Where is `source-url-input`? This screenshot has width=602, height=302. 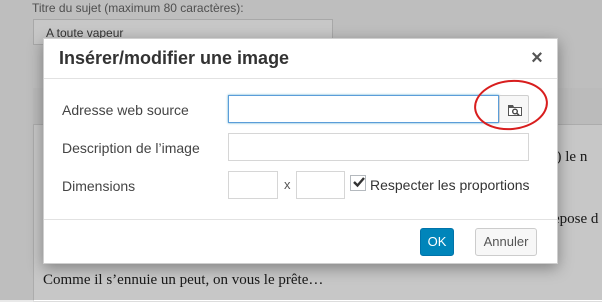 source-url-input is located at coordinates (363, 109).